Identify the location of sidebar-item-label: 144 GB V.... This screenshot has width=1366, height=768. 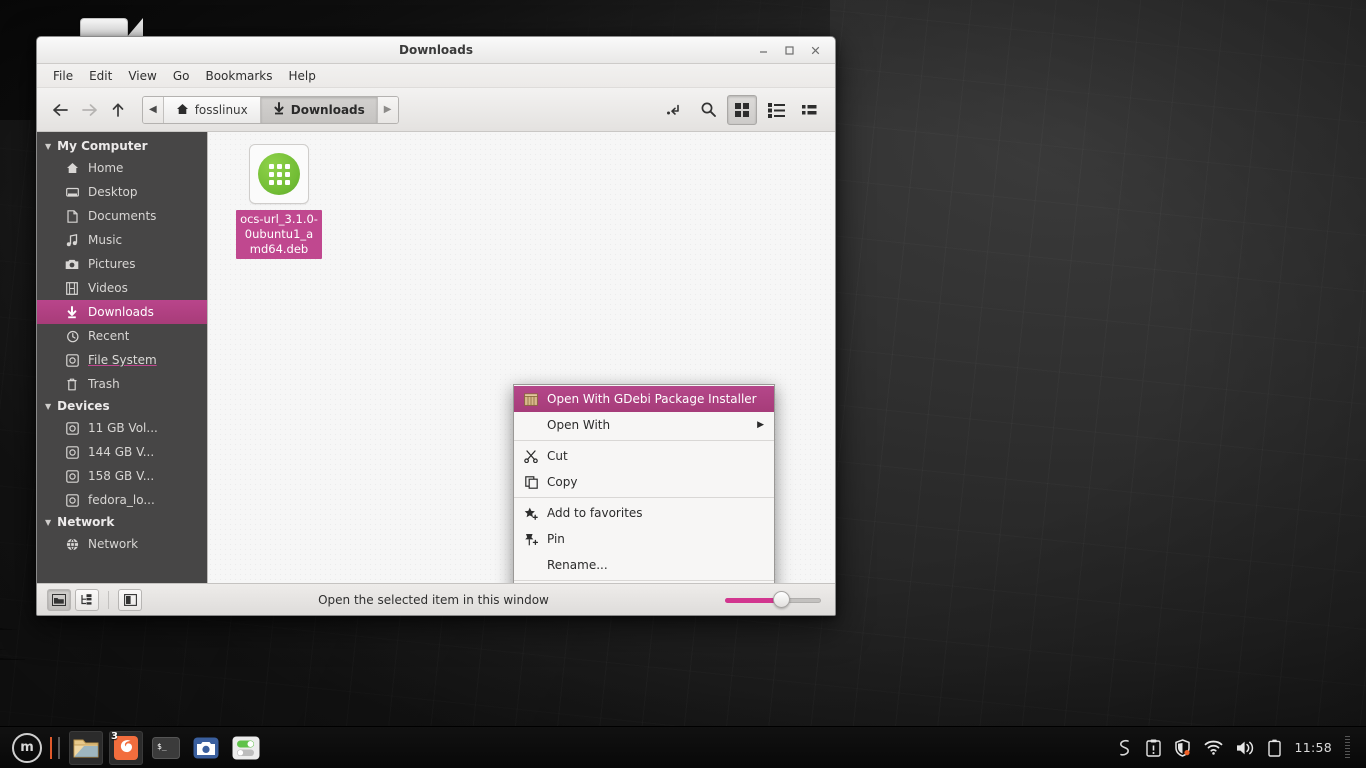
(121, 452).